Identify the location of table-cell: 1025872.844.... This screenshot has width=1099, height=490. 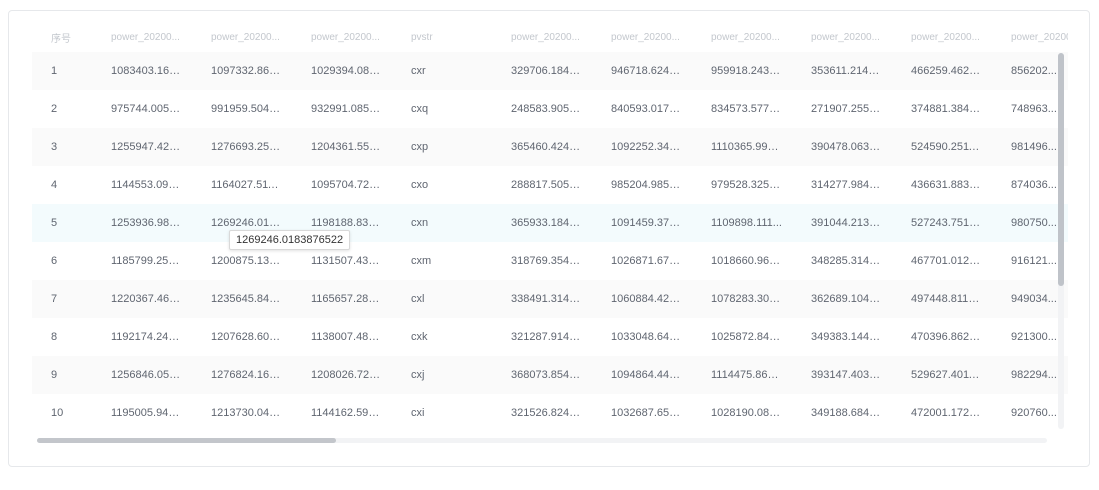
(742, 337).